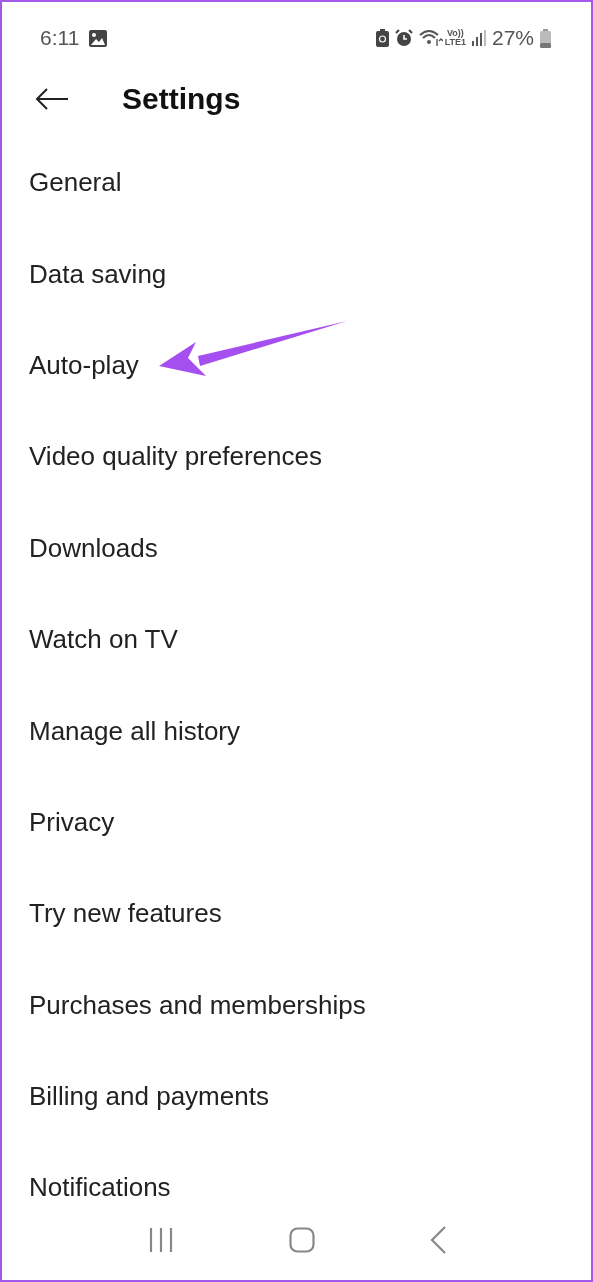 The image size is (593, 1282). Describe the element at coordinates (72, 822) in the screenshot. I see `settings-item: Privacy` at that location.